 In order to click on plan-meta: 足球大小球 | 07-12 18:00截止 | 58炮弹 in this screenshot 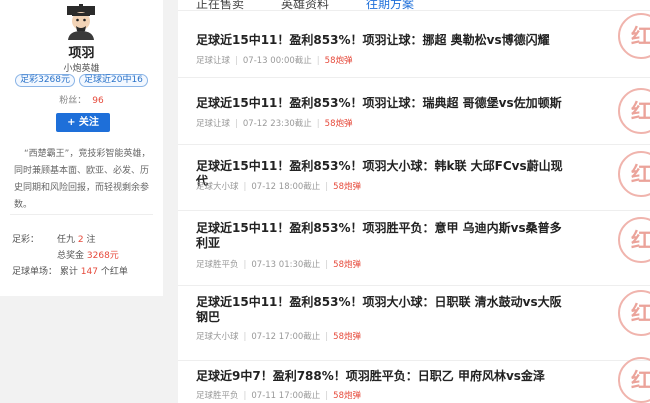, I will do `click(278, 187)`.